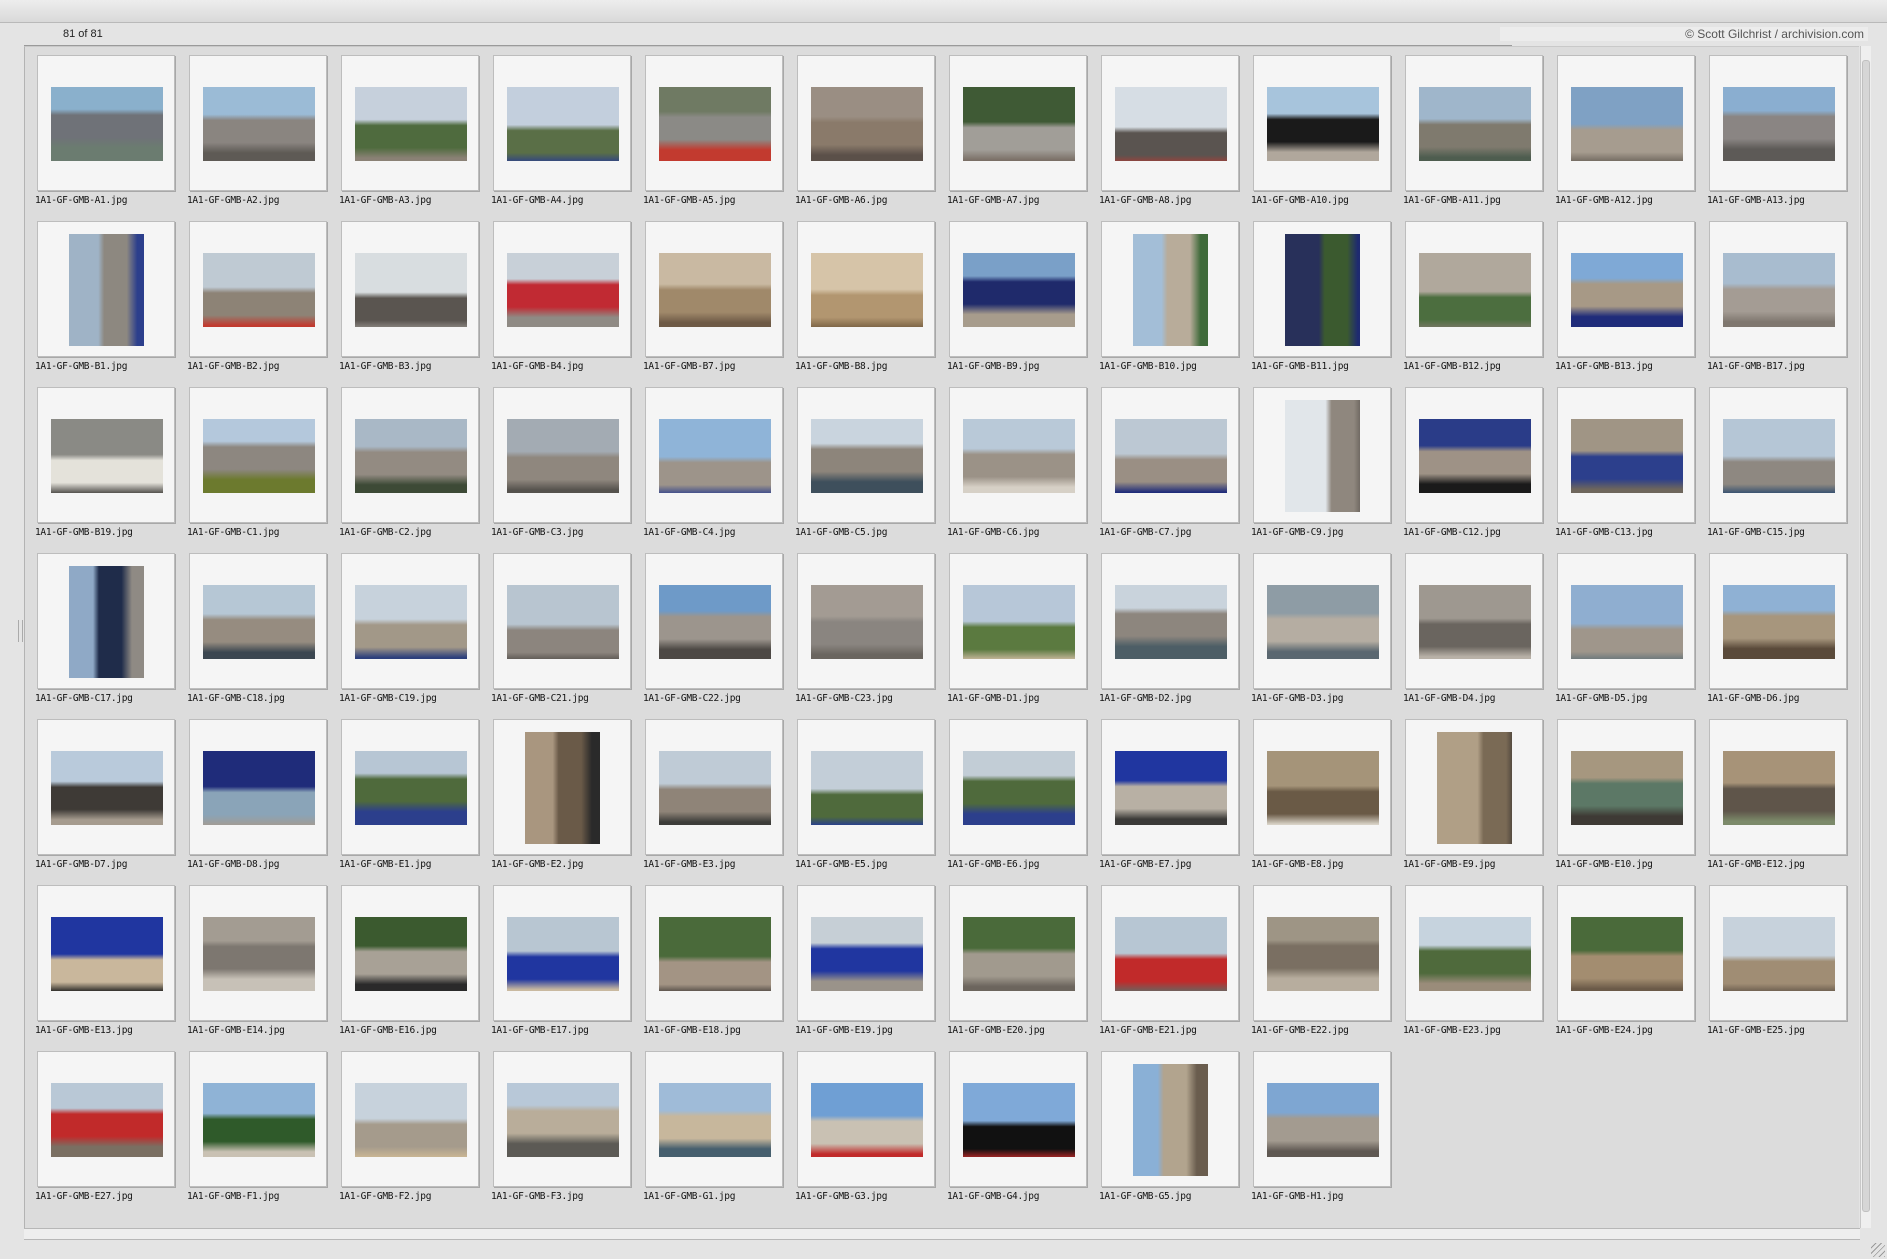  Describe the element at coordinates (261, 302) in the screenshot. I see `thumbnail-item: 1A1-GF-GMB-B2.jpg` at that location.